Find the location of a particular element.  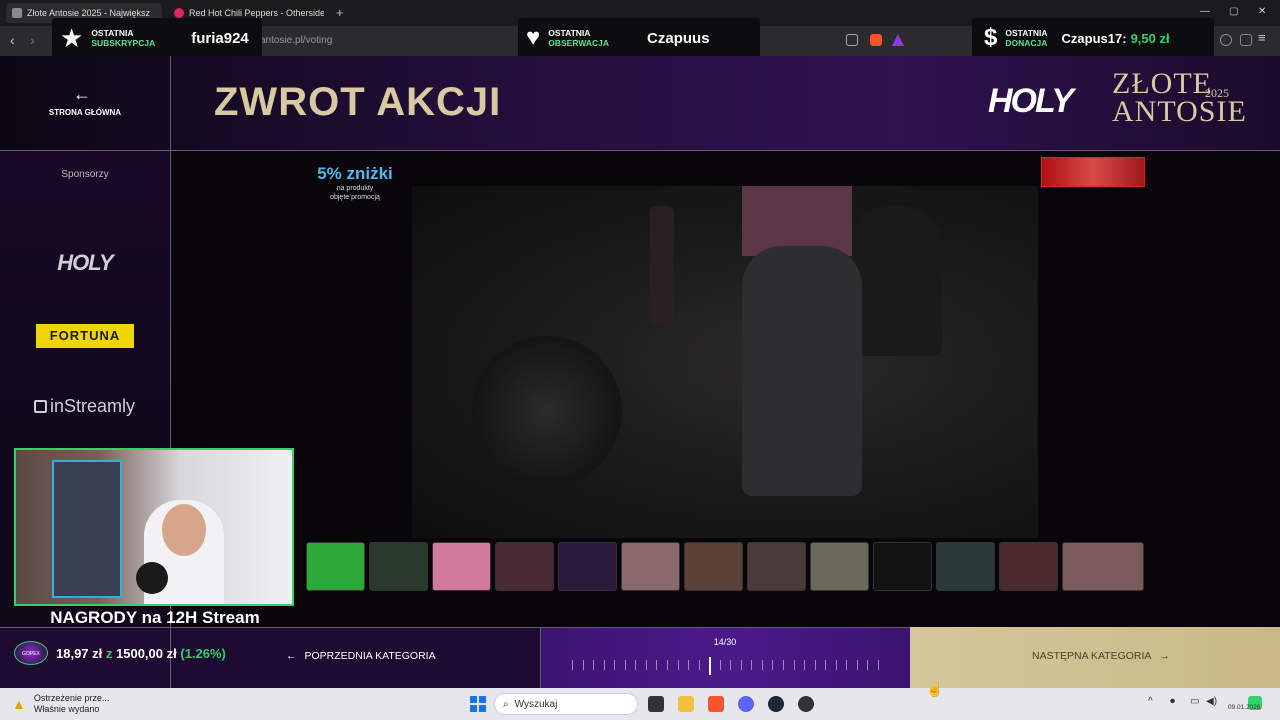

instreamly-icon is located at coordinates (40, 406).